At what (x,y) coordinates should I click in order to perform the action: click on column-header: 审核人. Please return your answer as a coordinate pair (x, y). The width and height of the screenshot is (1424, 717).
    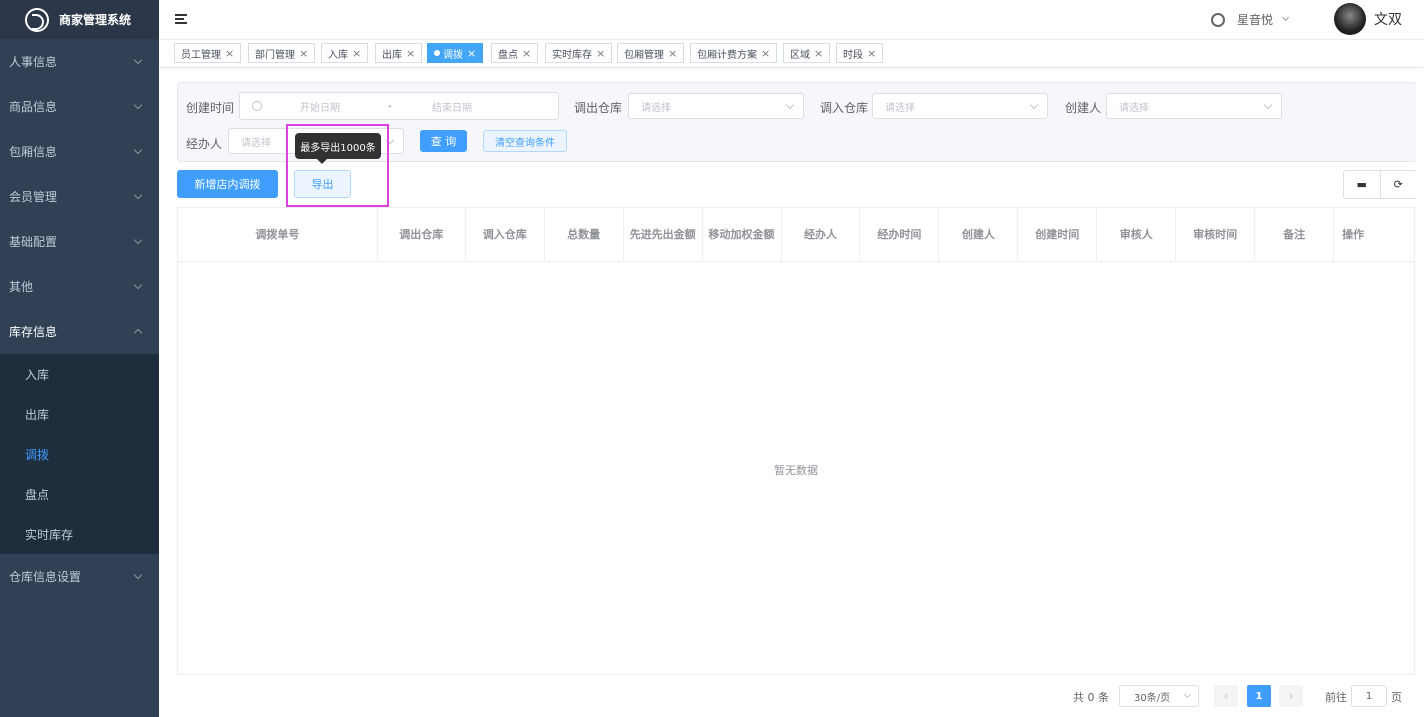
    Looking at the image, I should click on (1137, 235).